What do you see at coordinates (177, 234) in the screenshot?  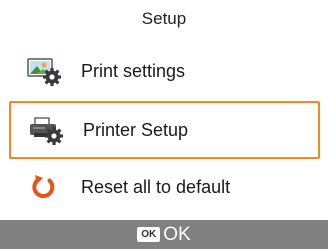 I see `ok-label: OK` at bounding box center [177, 234].